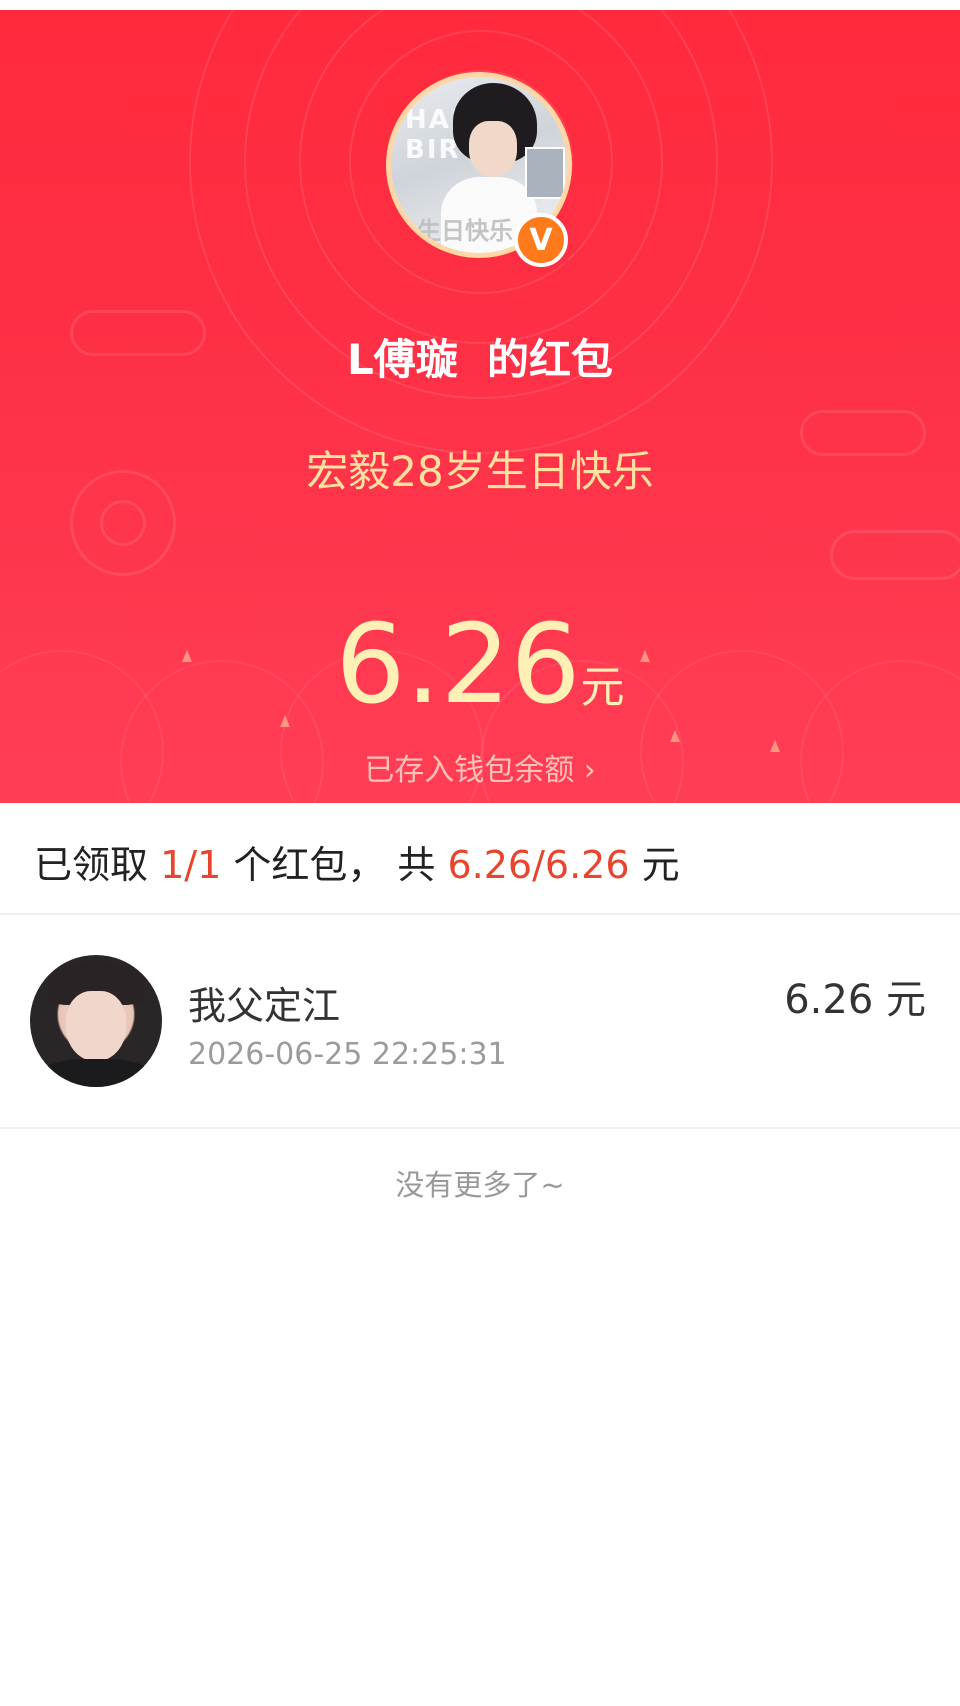 This screenshot has height=1706, width=960. What do you see at coordinates (97, 865) in the screenshot?
I see `summary-prefix: 已领取` at bounding box center [97, 865].